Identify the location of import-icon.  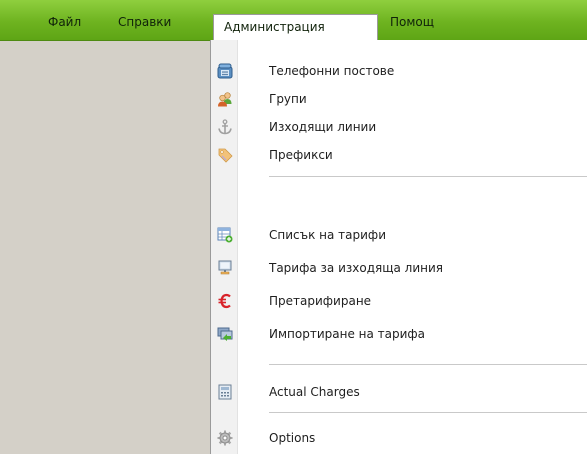
(225, 334).